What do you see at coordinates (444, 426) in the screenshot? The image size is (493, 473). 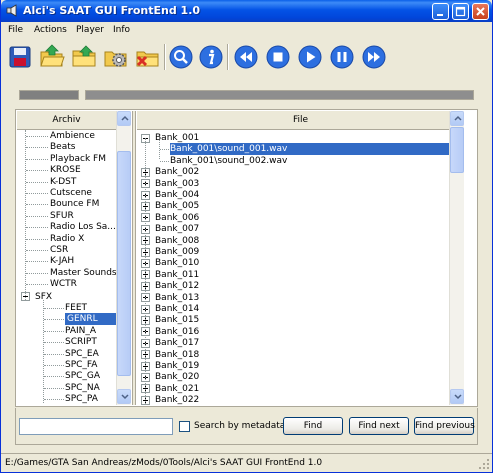 I see `find-previous-button: Find previous` at bounding box center [444, 426].